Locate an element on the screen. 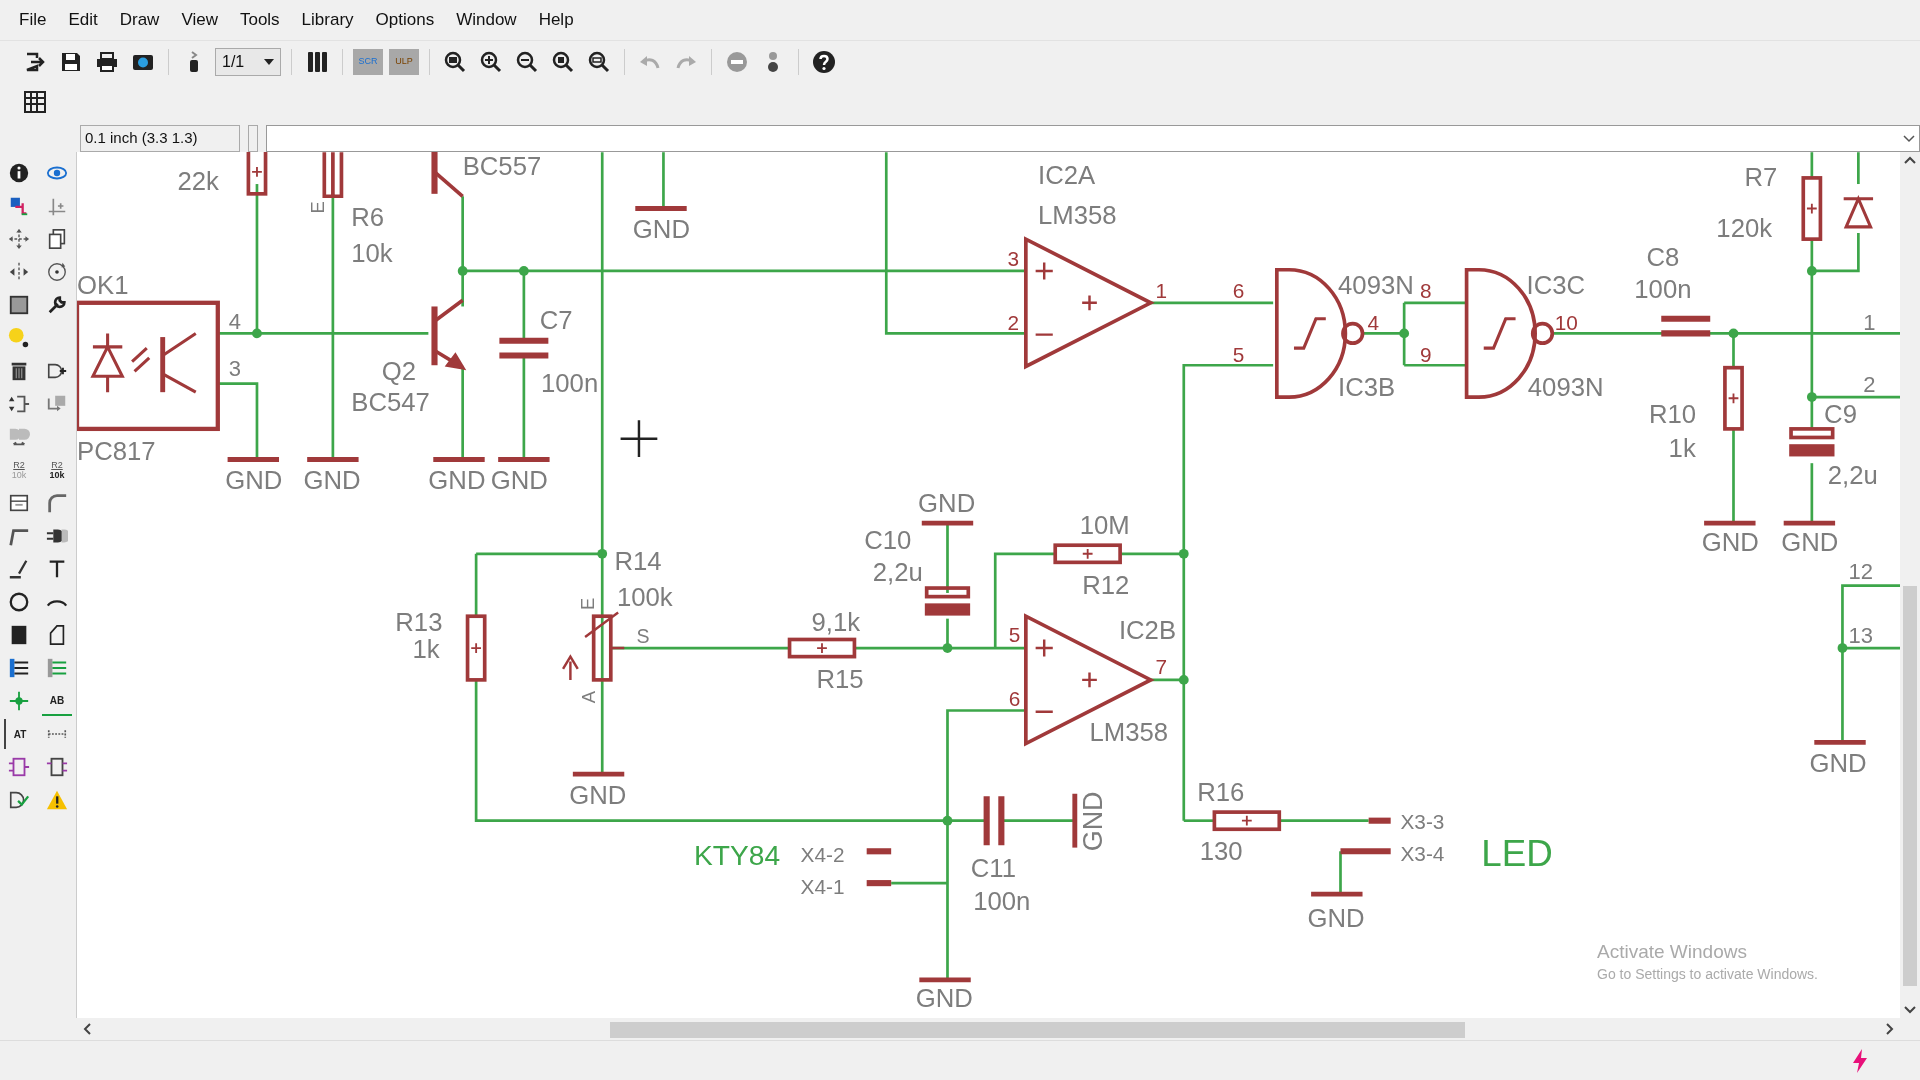  activation-message: Go to Settings to activate Windows. is located at coordinates (1707, 974).